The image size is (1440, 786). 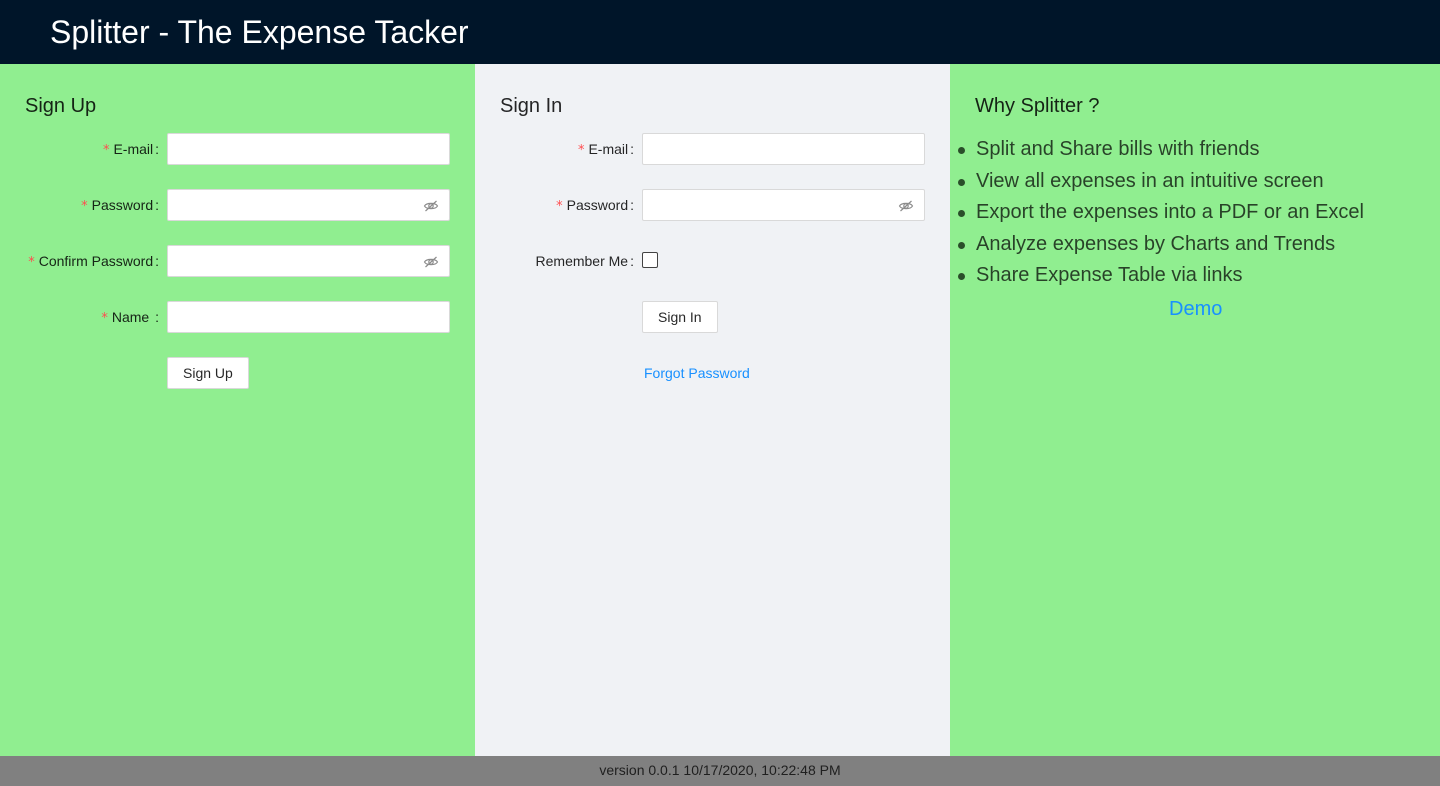 I want to click on footer: version 0.0.1 10/17/2020, 10:22:48 PM, so click(x=720, y=771).